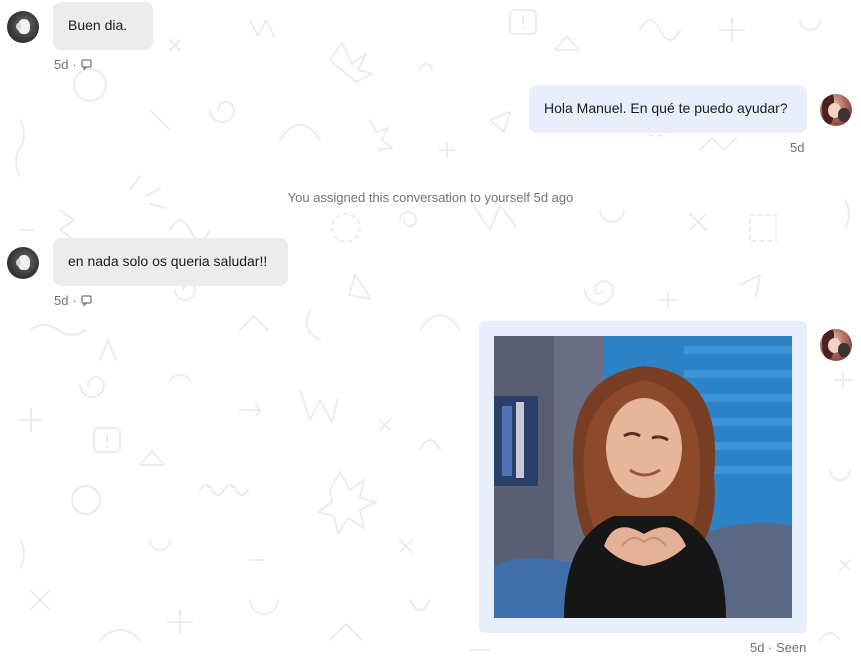  I want to click on message-meta: 5d · Seen, so click(778, 647).